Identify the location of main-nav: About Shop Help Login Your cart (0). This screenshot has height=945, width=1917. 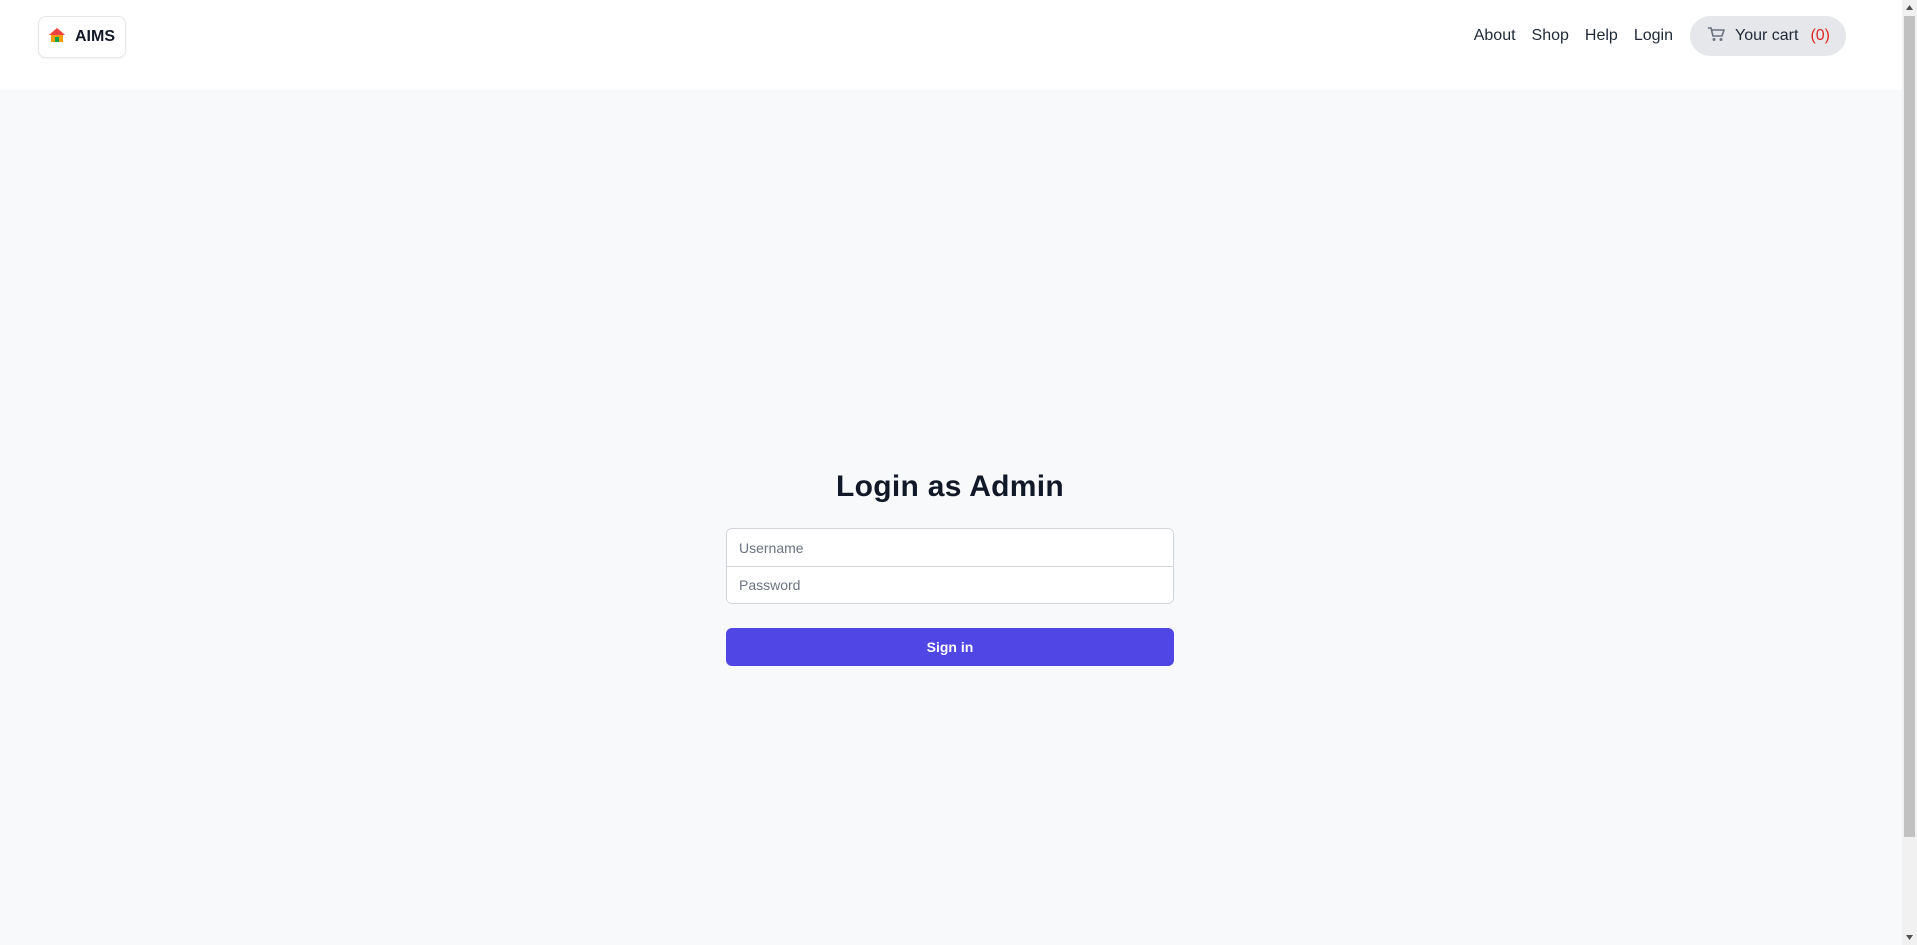
(1660, 36).